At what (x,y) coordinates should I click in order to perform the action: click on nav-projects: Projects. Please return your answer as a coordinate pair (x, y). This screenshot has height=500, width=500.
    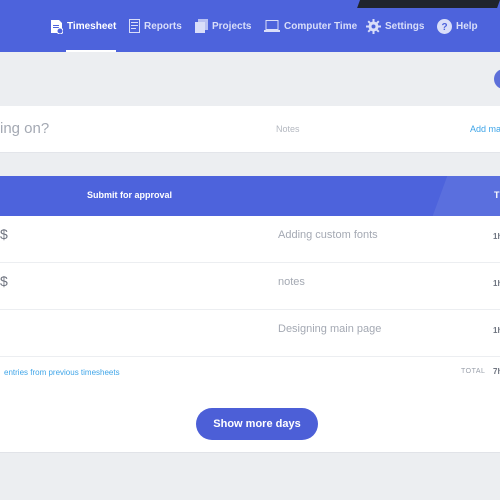
    Looking at the image, I should click on (223, 26).